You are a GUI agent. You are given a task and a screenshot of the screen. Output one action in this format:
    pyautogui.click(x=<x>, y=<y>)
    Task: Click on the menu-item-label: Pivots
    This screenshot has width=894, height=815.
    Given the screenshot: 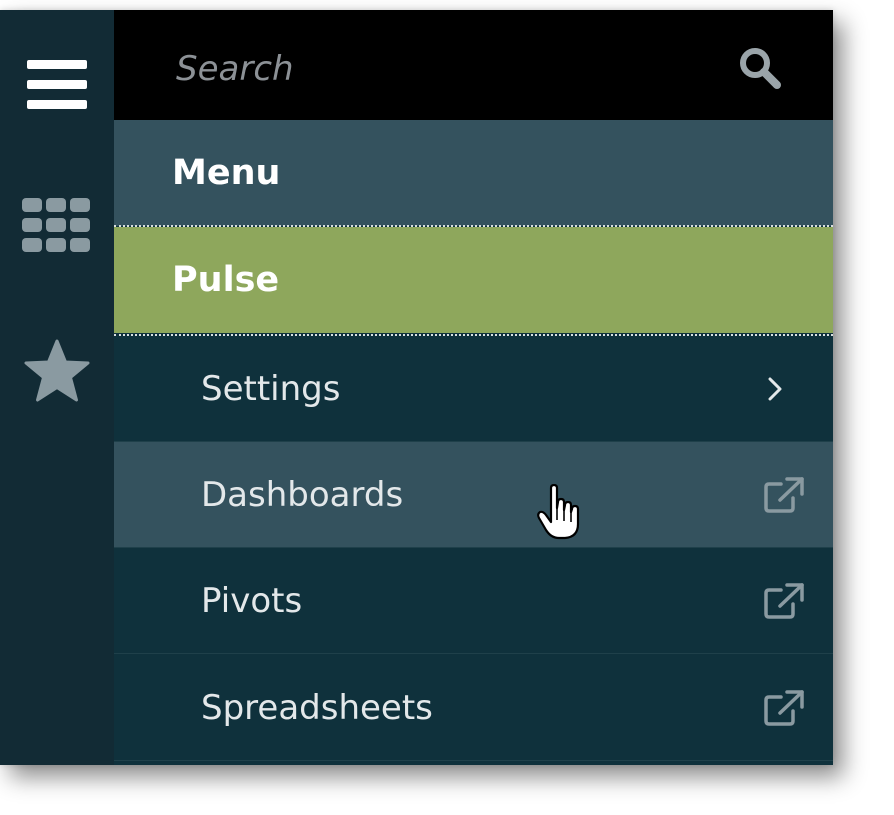 What is the action you would take?
    pyautogui.click(x=252, y=600)
    